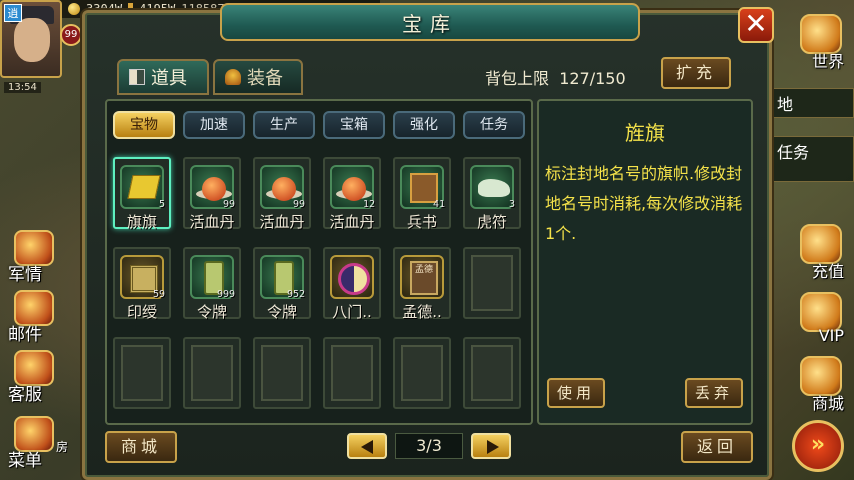 This screenshot has height=480, width=854. What do you see at coordinates (142, 284) in the screenshot?
I see `item-slot: 59 印绶` at bounding box center [142, 284].